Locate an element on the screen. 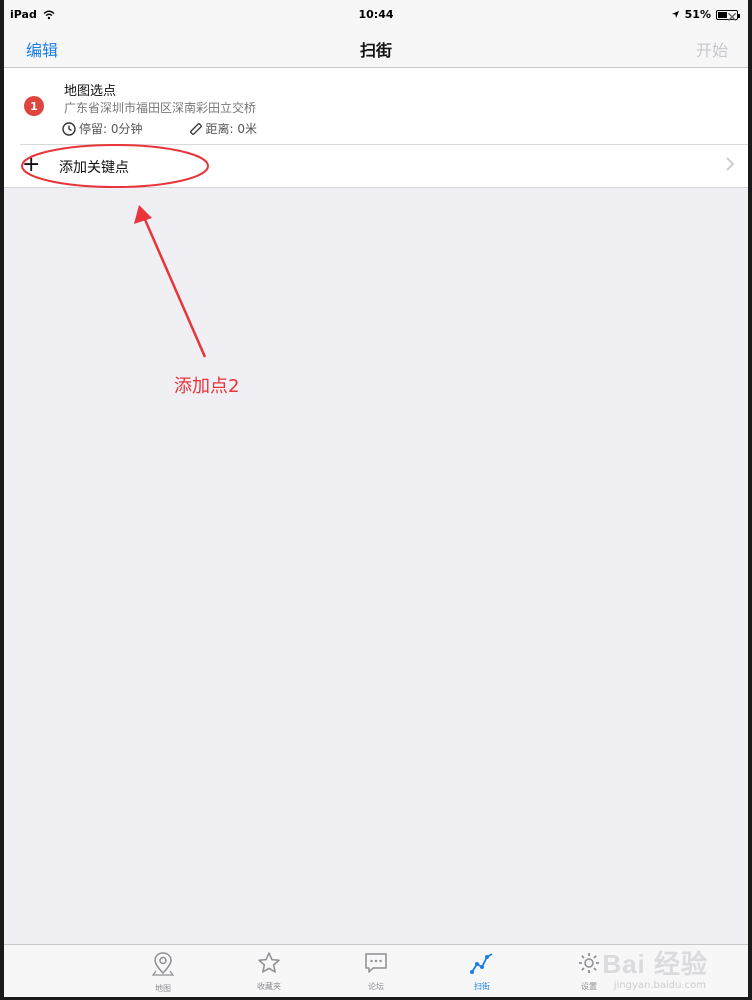 This screenshot has width=752, height=1000. watermark-brand: Bai 经验 is located at coordinates (655, 964).